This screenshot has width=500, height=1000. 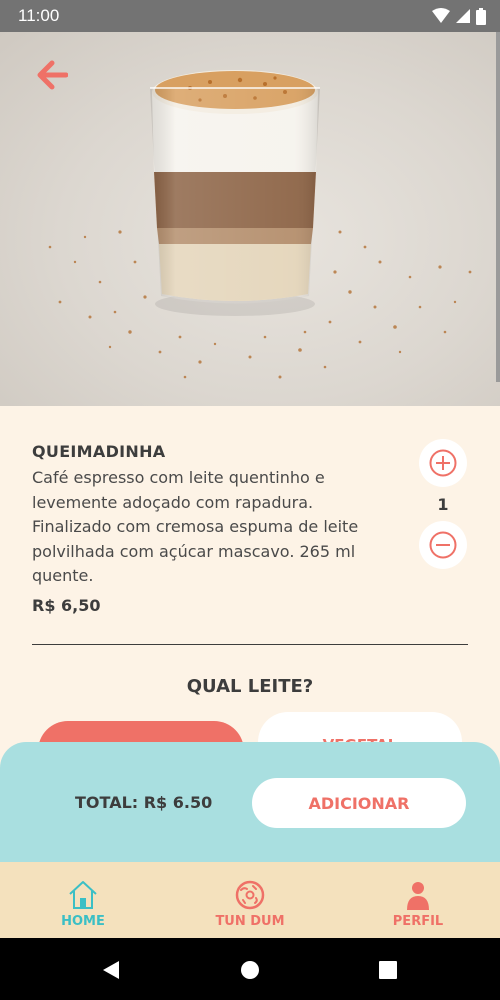 I want to click on increase-quantity-button, so click(x=443, y=463).